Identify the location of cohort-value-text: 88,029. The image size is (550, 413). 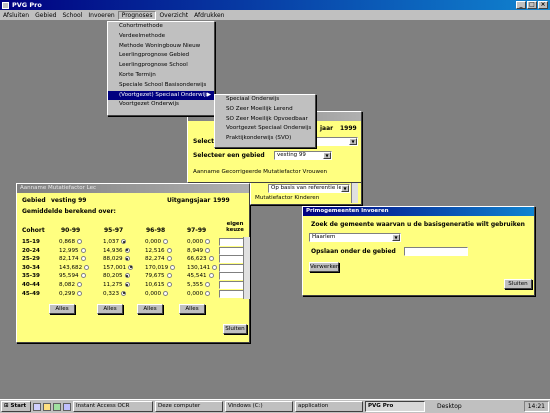
(113, 259).